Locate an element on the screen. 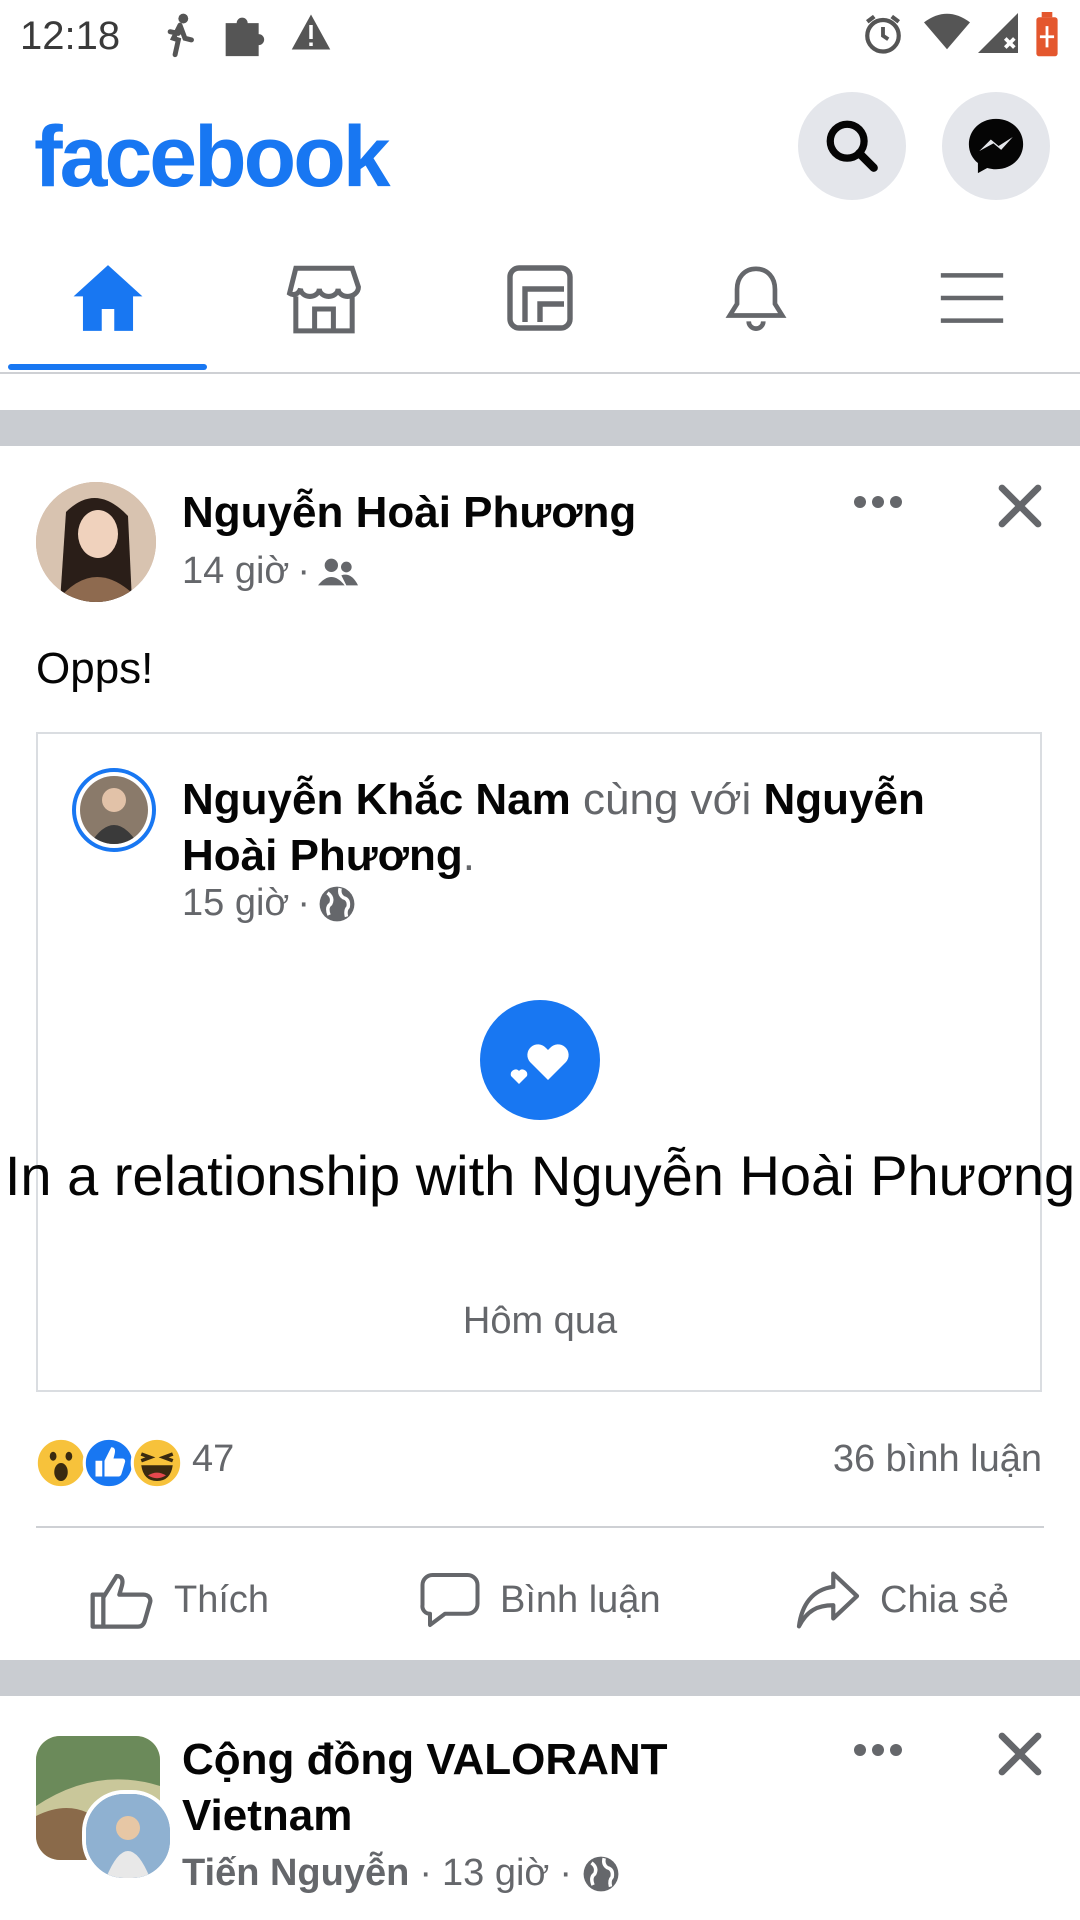 The height and width of the screenshot is (1920, 1080). group-name: Cộng đồng VALORANT Vietnam is located at coordinates (482, 1788).